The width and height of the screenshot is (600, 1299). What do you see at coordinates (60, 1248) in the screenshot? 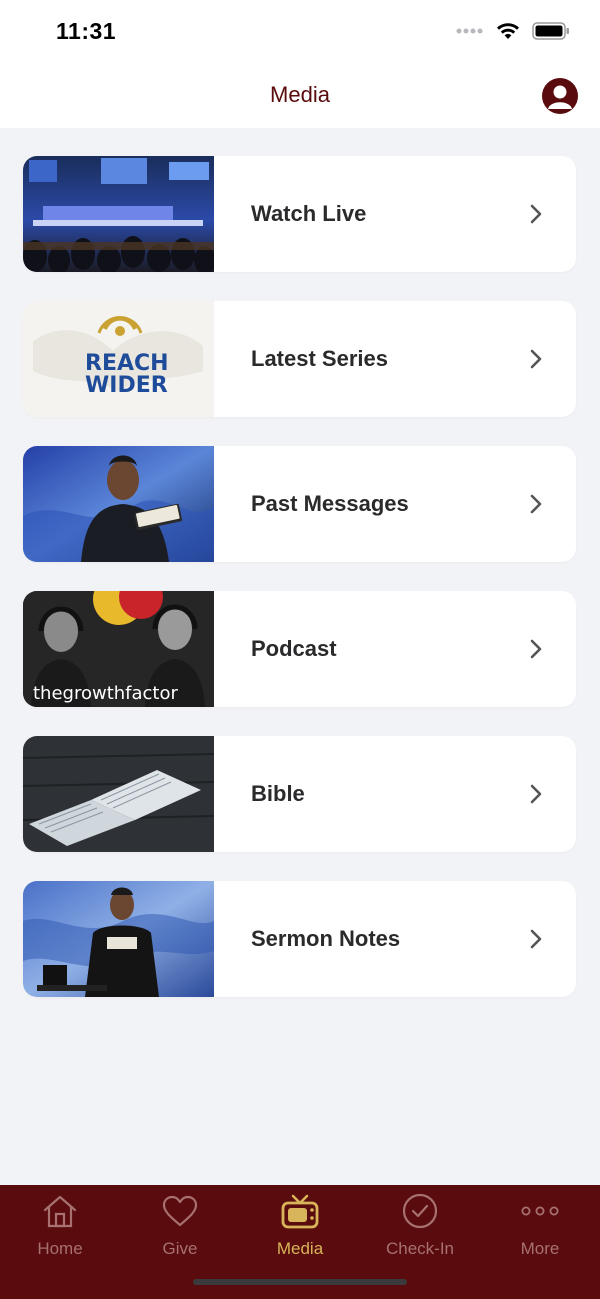
I see `tab-label: Home` at bounding box center [60, 1248].